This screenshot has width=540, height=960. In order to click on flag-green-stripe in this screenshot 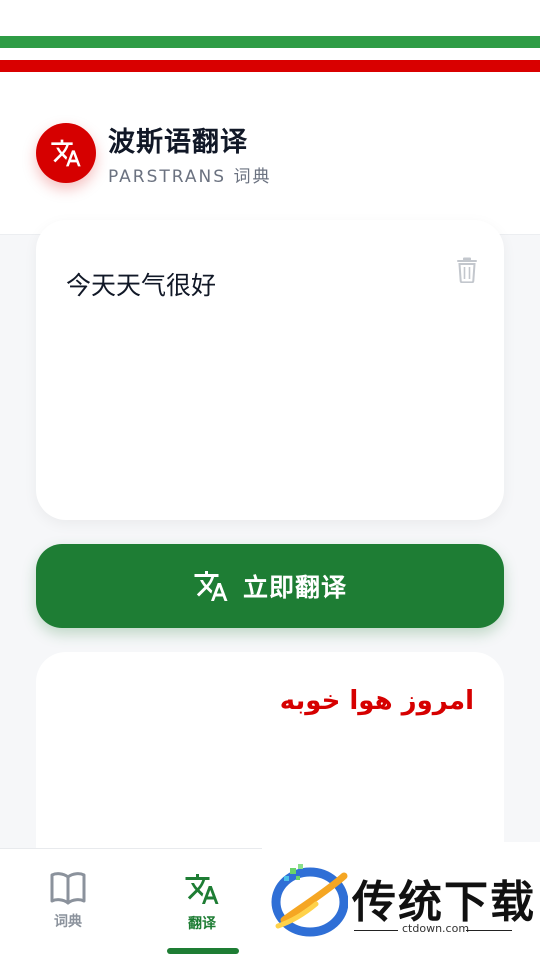, I will do `click(270, 42)`.